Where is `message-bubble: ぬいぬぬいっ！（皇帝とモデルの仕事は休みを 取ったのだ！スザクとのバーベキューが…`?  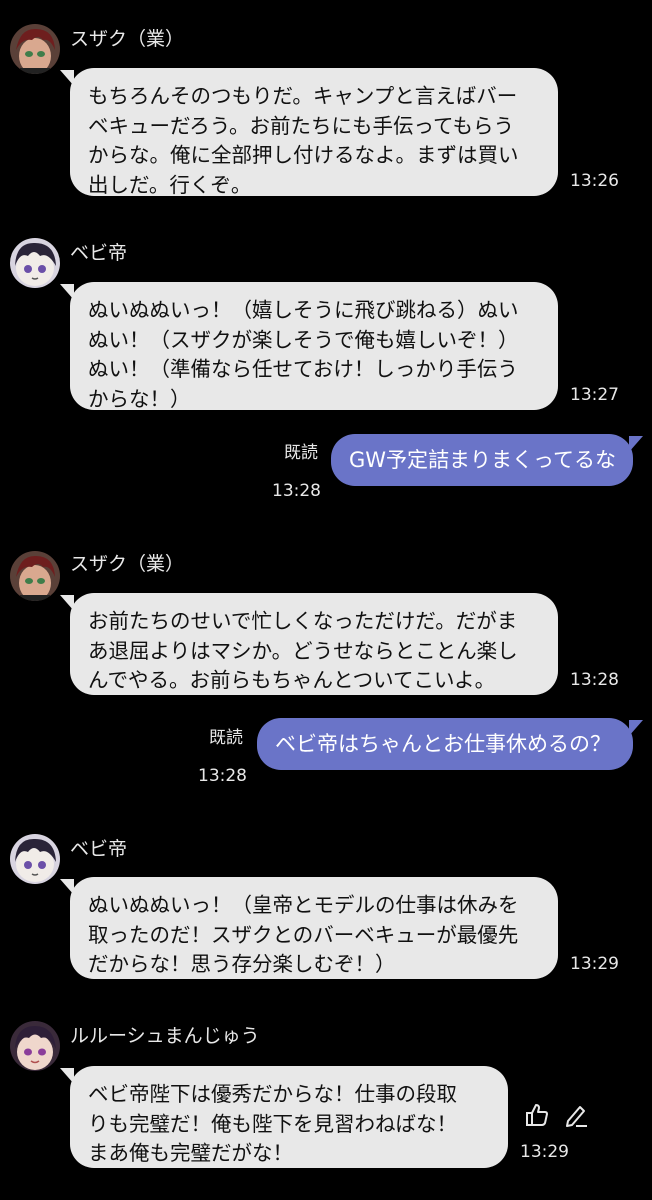 message-bubble: ぬいぬぬいっ！（皇帝とモデルの仕事は休みを 取ったのだ！スザクとのバーベキューが… is located at coordinates (309, 928).